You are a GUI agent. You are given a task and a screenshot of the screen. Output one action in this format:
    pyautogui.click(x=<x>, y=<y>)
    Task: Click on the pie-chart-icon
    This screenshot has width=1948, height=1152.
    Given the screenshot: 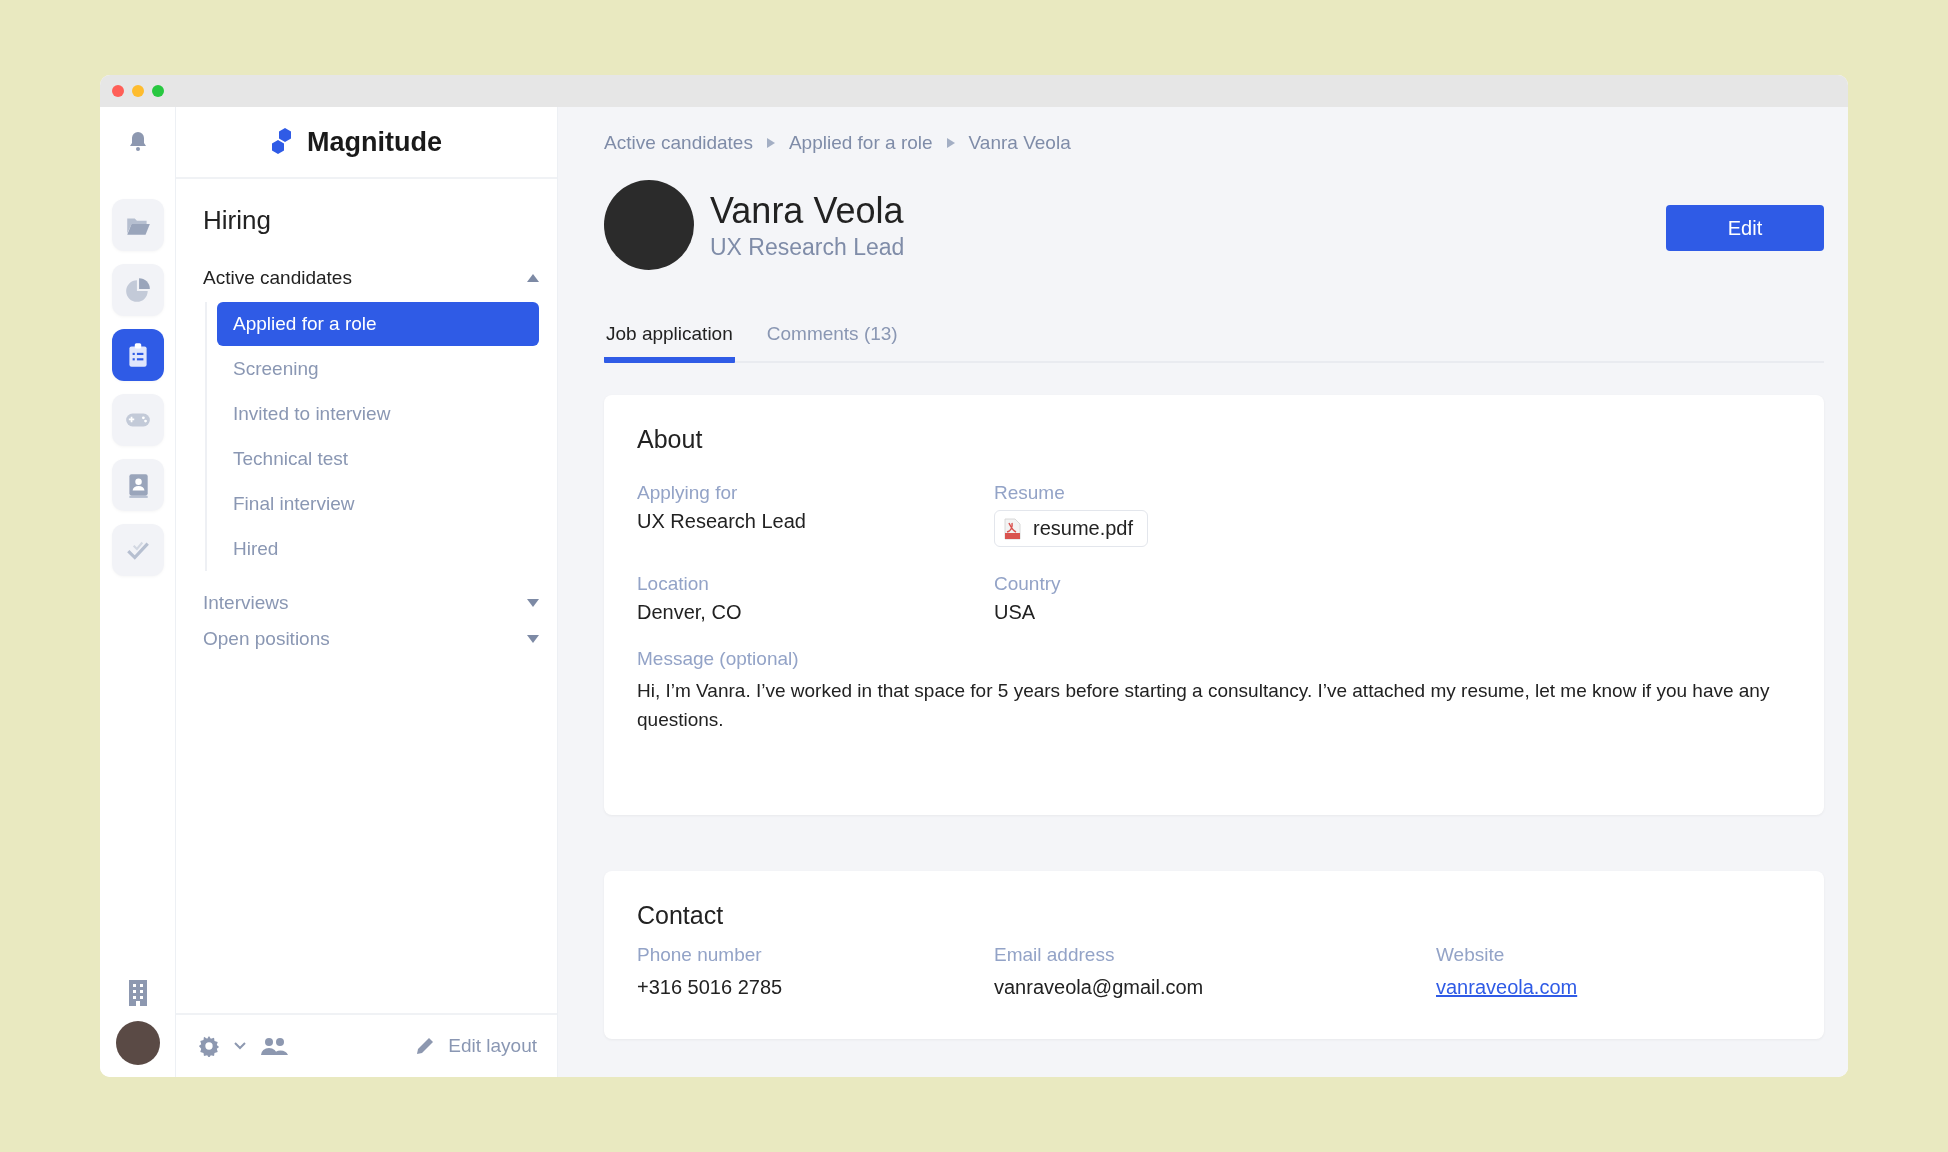 What is the action you would take?
    pyautogui.click(x=137, y=290)
    